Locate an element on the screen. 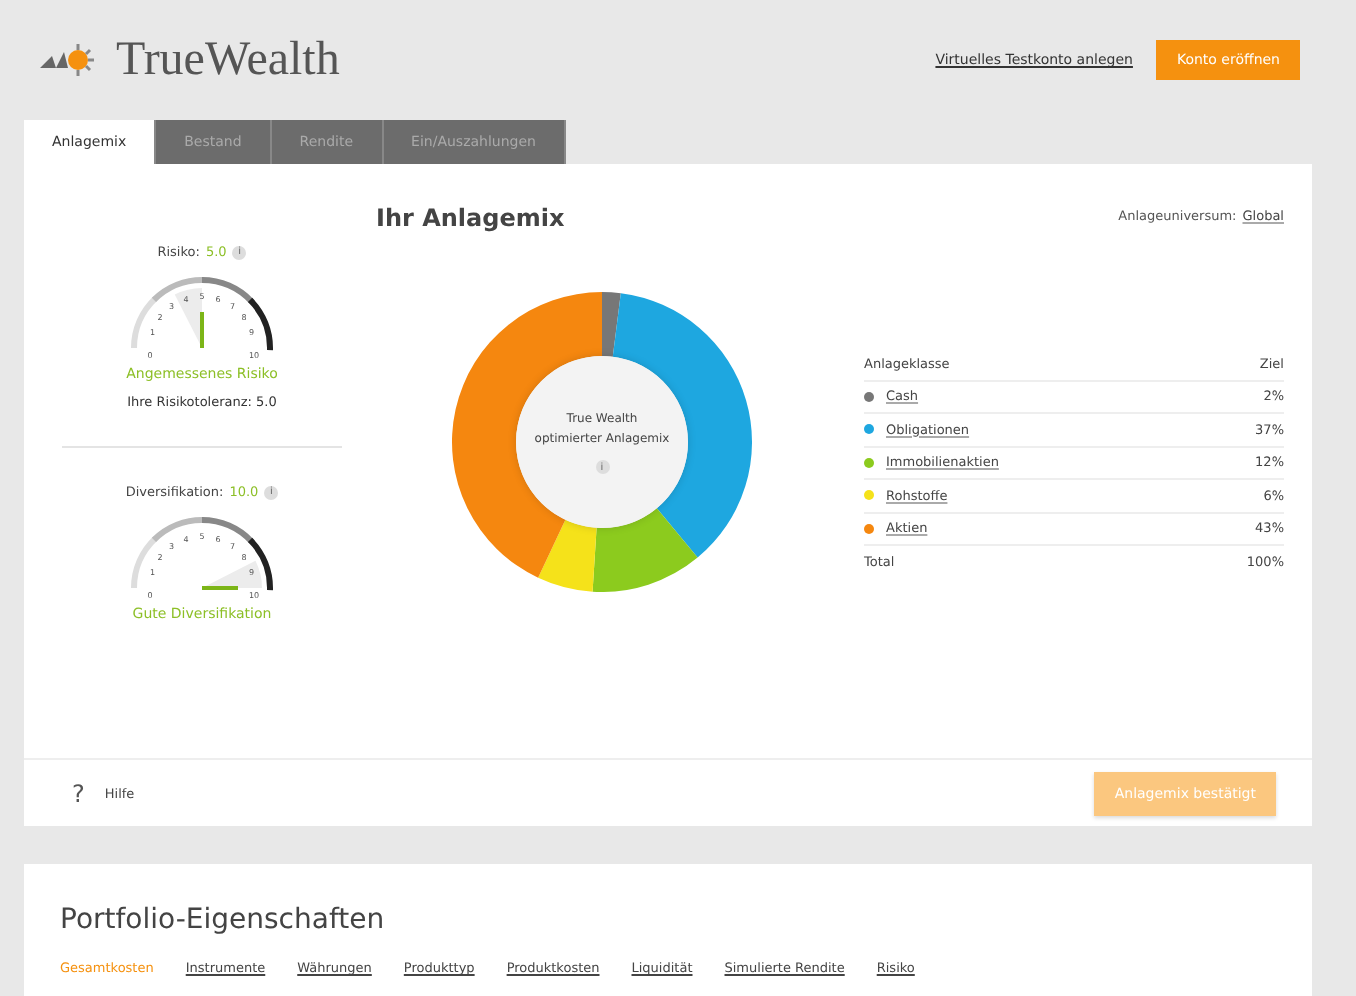 This screenshot has width=1356, height=996. section-title: Portfolio-Eigenschaften is located at coordinates (223, 920).